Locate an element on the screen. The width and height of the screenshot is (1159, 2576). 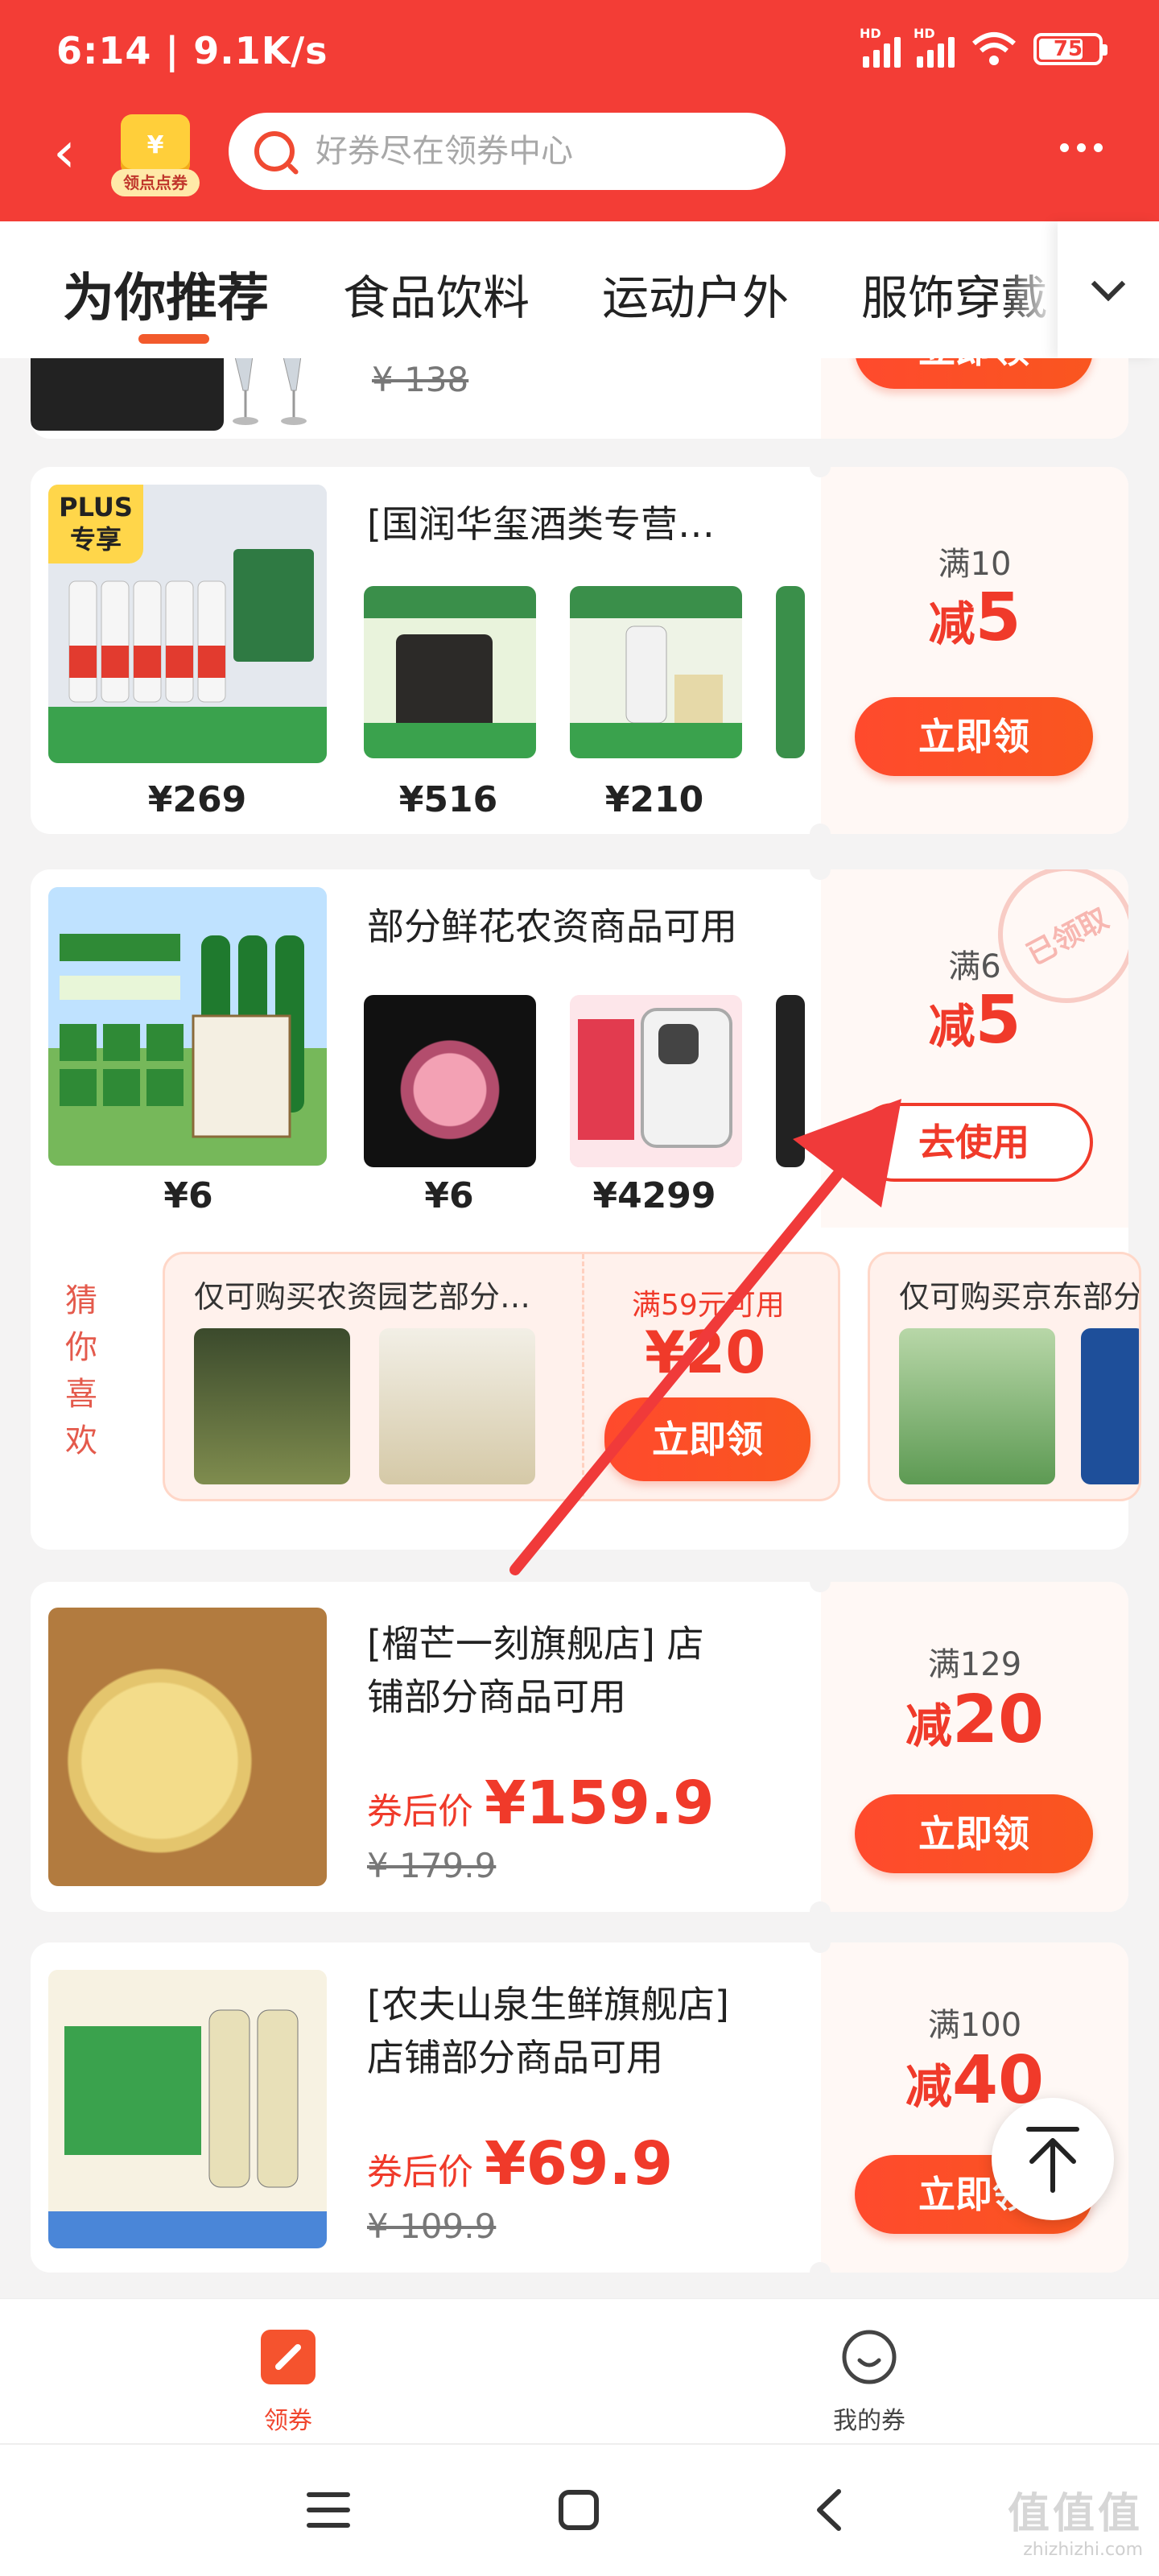
expand-tabs-button is located at coordinates (1108, 289).